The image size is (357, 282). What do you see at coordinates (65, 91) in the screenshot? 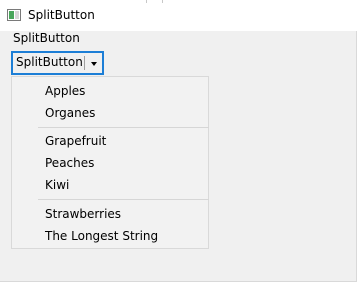
I see `menu-item-apples: Apples` at bounding box center [65, 91].